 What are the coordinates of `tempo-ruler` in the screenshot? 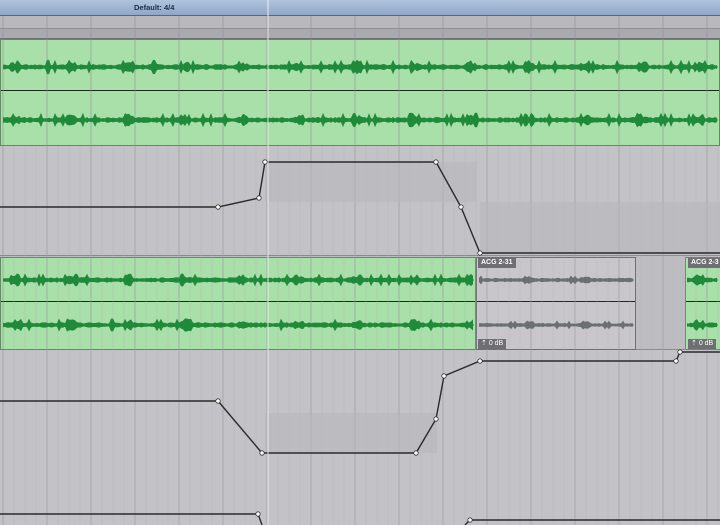 It's located at (360, 34).